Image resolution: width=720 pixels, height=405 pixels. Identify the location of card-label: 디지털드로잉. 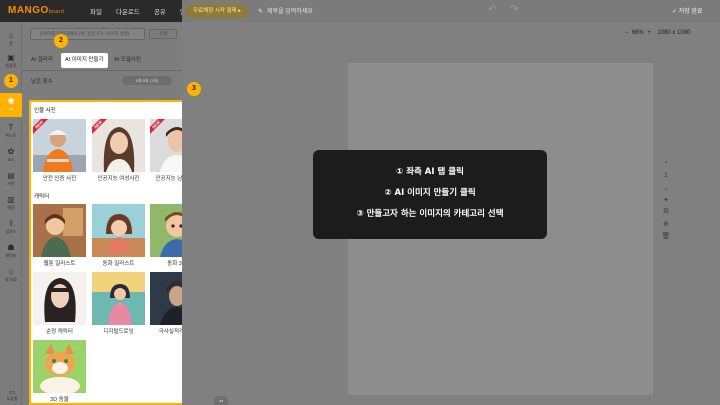
(118, 332).